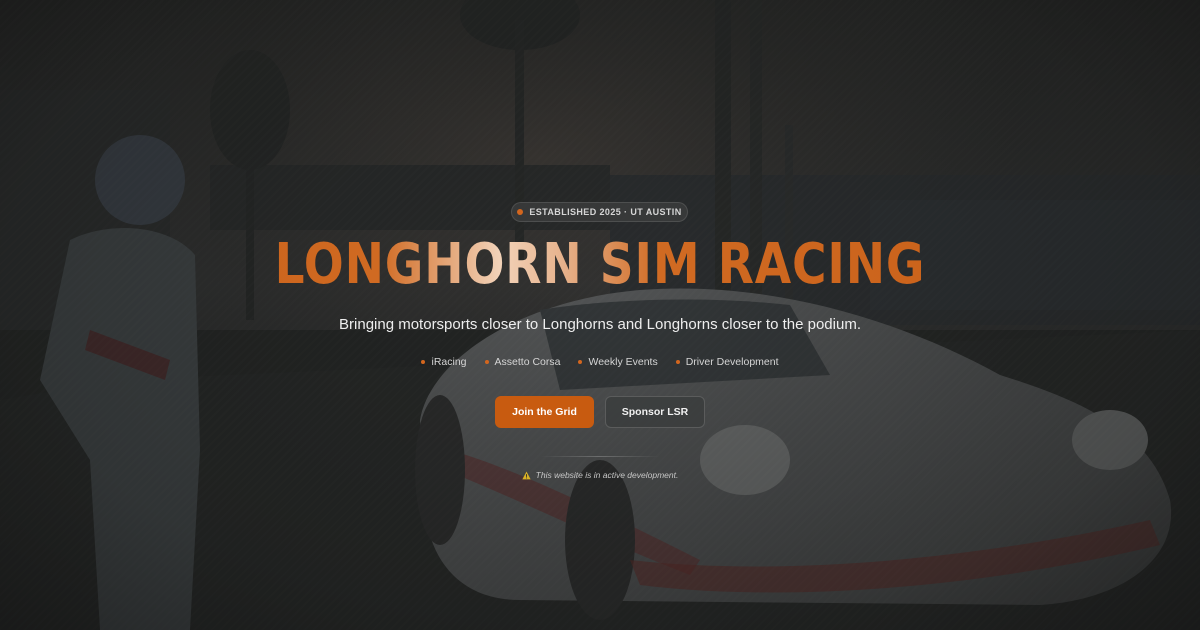 The width and height of the screenshot is (1200, 630). Describe the element at coordinates (526, 474) in the screenshot. I see `warning-triangle-icon` at that location.